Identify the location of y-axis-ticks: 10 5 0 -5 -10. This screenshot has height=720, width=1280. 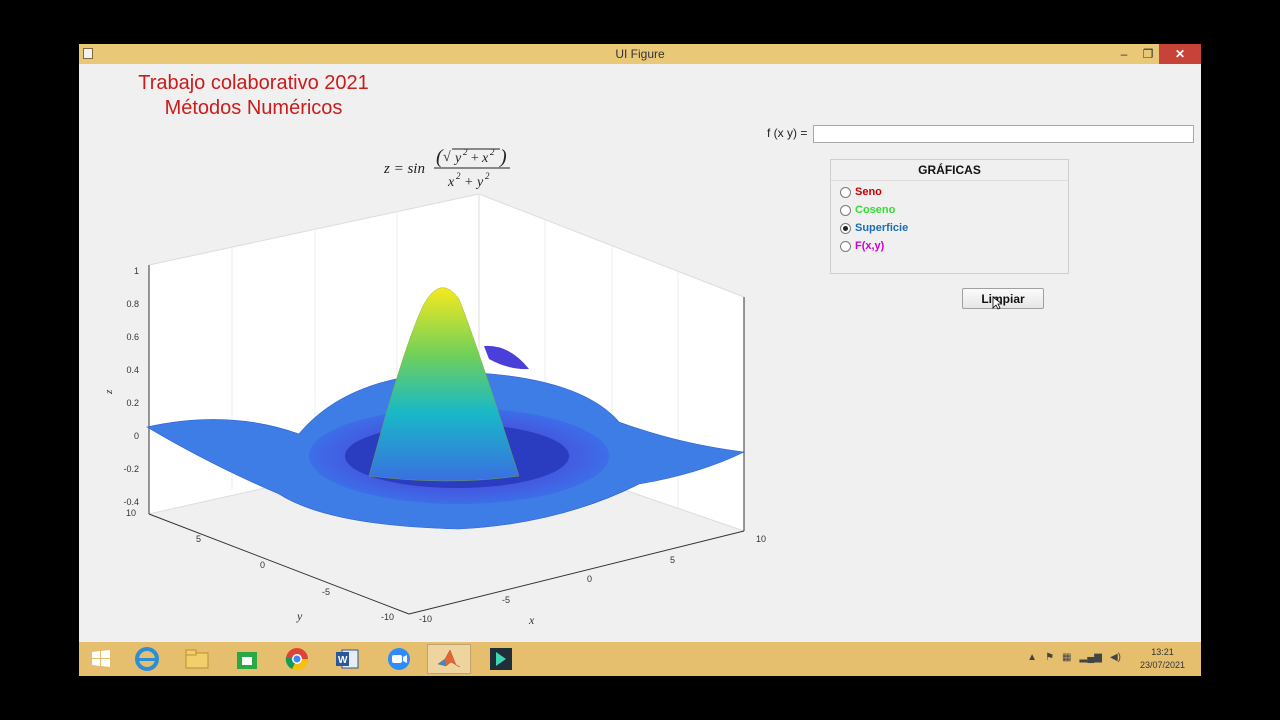
(260, 565).